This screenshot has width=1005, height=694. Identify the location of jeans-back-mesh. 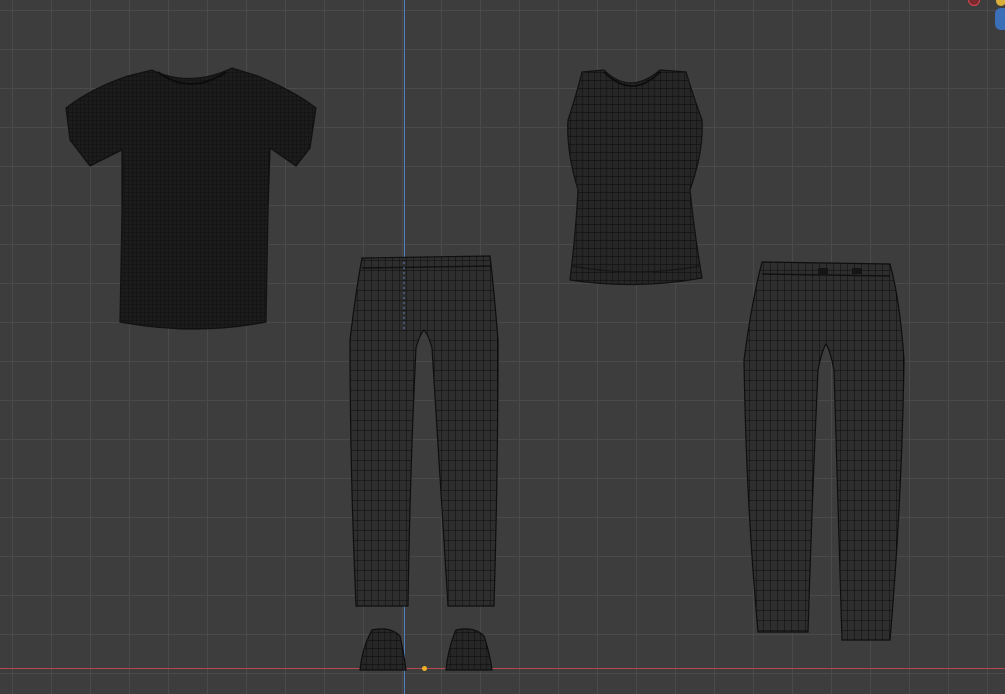
(824, 451).